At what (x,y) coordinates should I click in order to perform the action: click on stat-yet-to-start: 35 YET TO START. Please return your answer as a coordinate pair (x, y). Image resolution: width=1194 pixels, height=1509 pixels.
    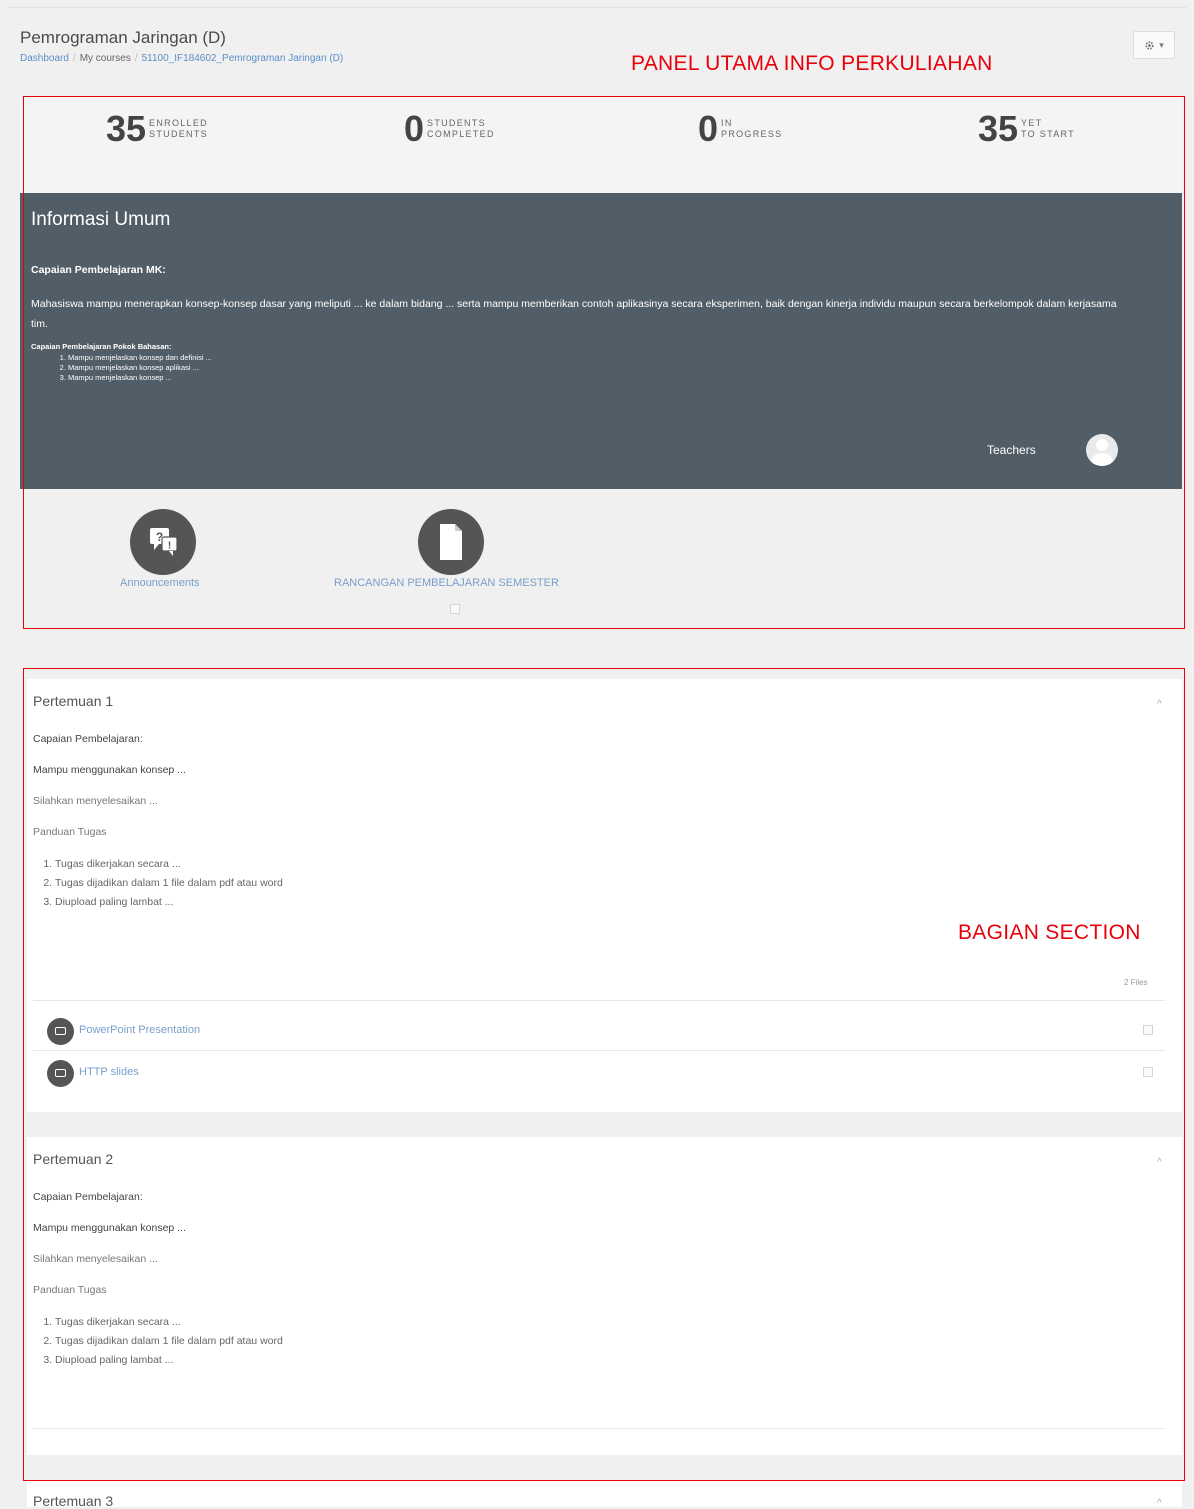
    Looking at the image, I should click on (1044, 129).